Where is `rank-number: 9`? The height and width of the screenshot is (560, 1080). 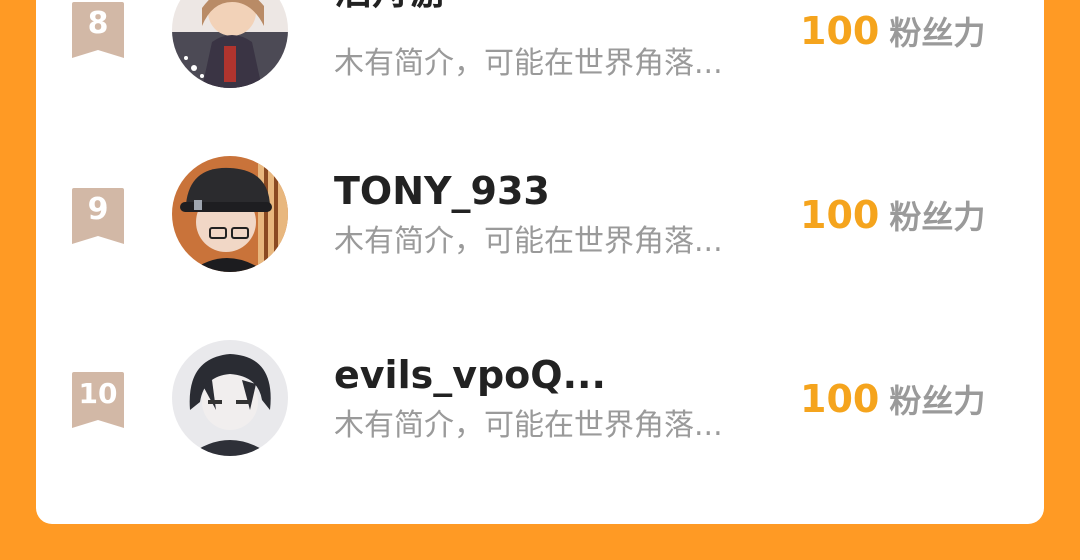
rank-number: 9 is located at coordinates (98, 209).